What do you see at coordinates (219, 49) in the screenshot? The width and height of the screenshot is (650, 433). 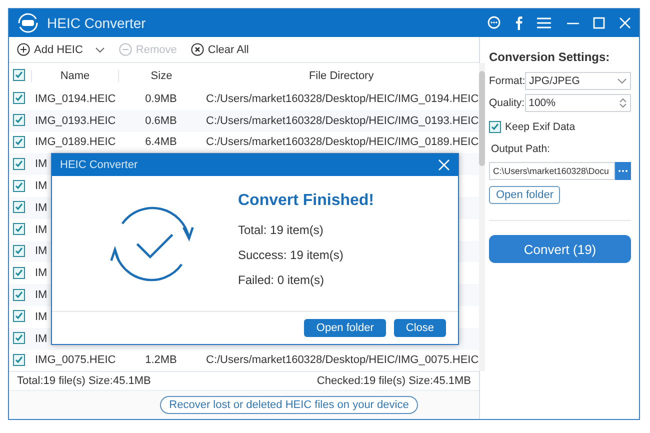 I see `toolbar-button: Clear All` at bounding box center [219, 49].